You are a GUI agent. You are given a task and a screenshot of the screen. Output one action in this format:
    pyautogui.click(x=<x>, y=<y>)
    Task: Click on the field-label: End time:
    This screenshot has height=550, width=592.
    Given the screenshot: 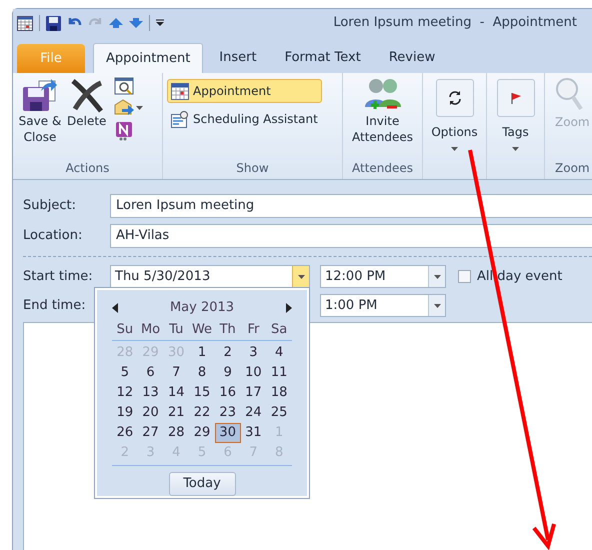 What is the action you would take?
    pyautogui.click(x=55, y=305)
    